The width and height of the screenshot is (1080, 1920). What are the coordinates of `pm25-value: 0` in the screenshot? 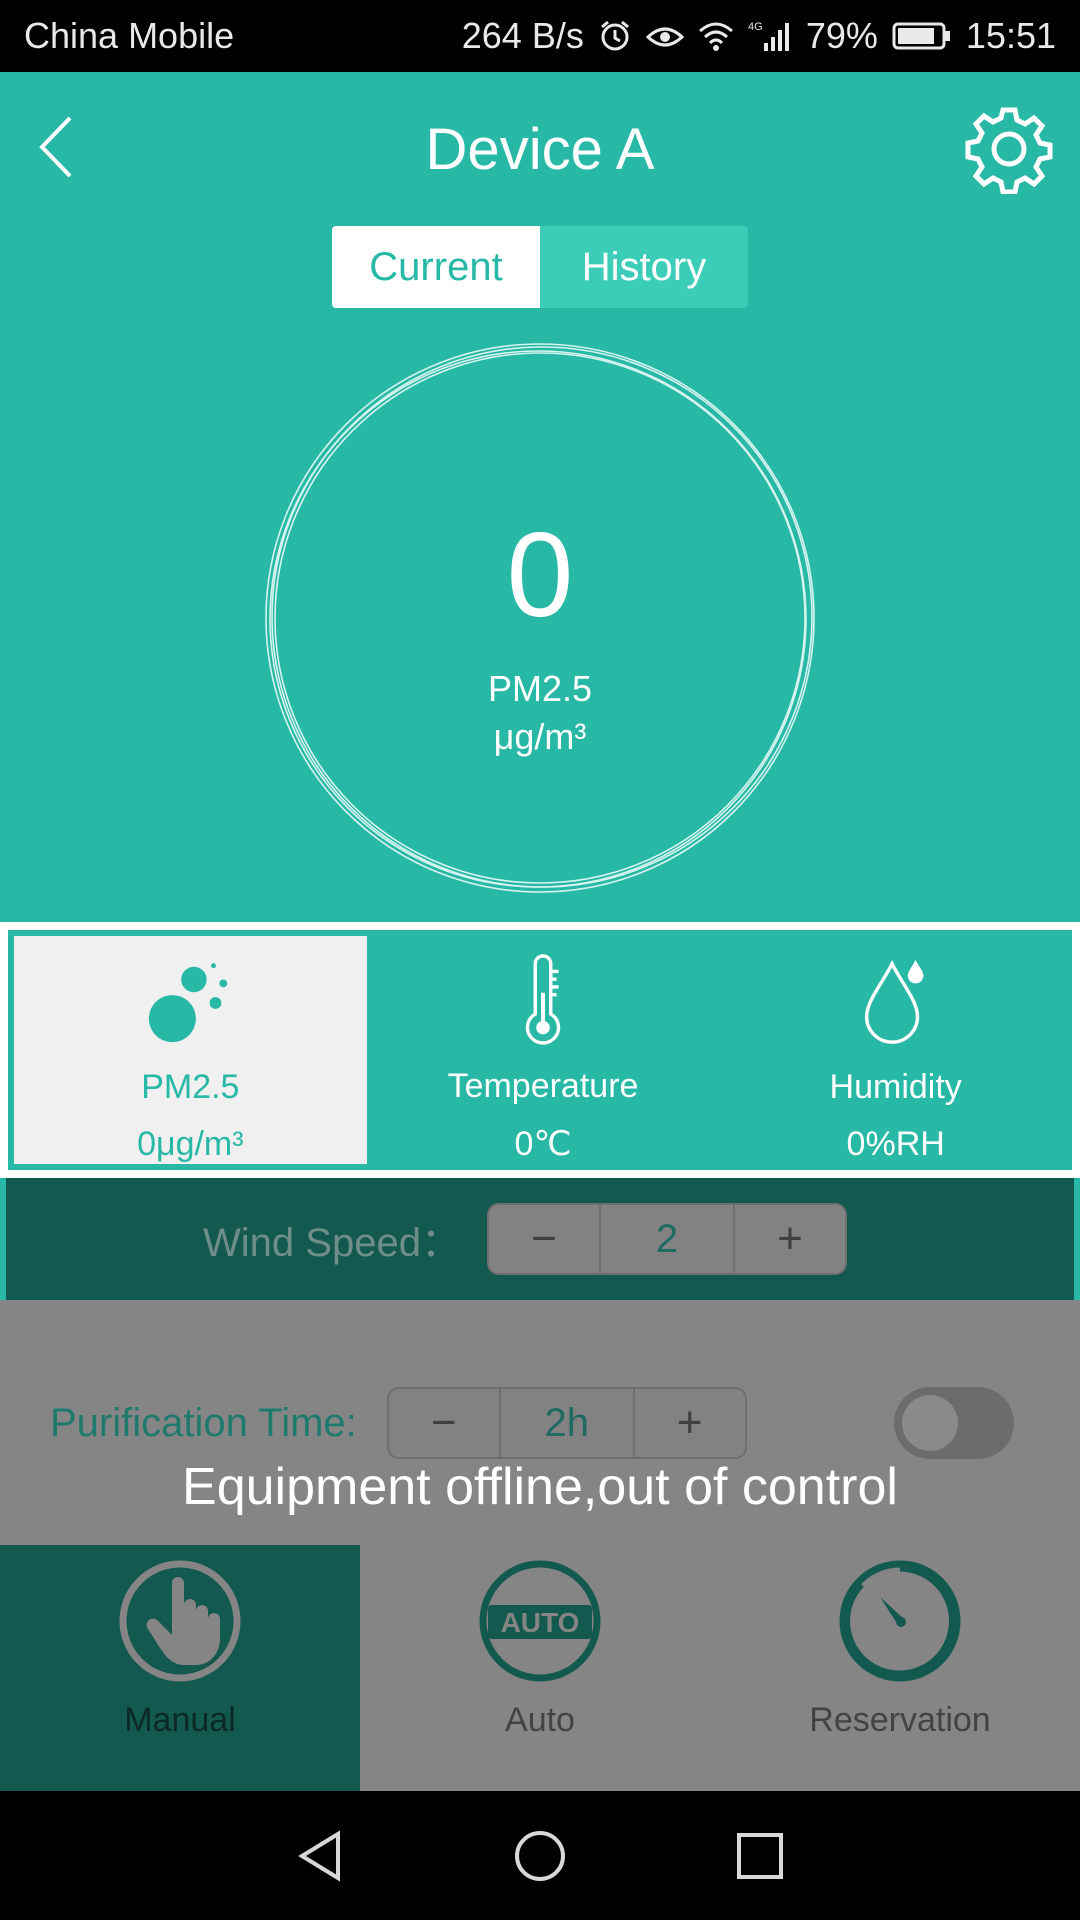 It's located at (540, 575).